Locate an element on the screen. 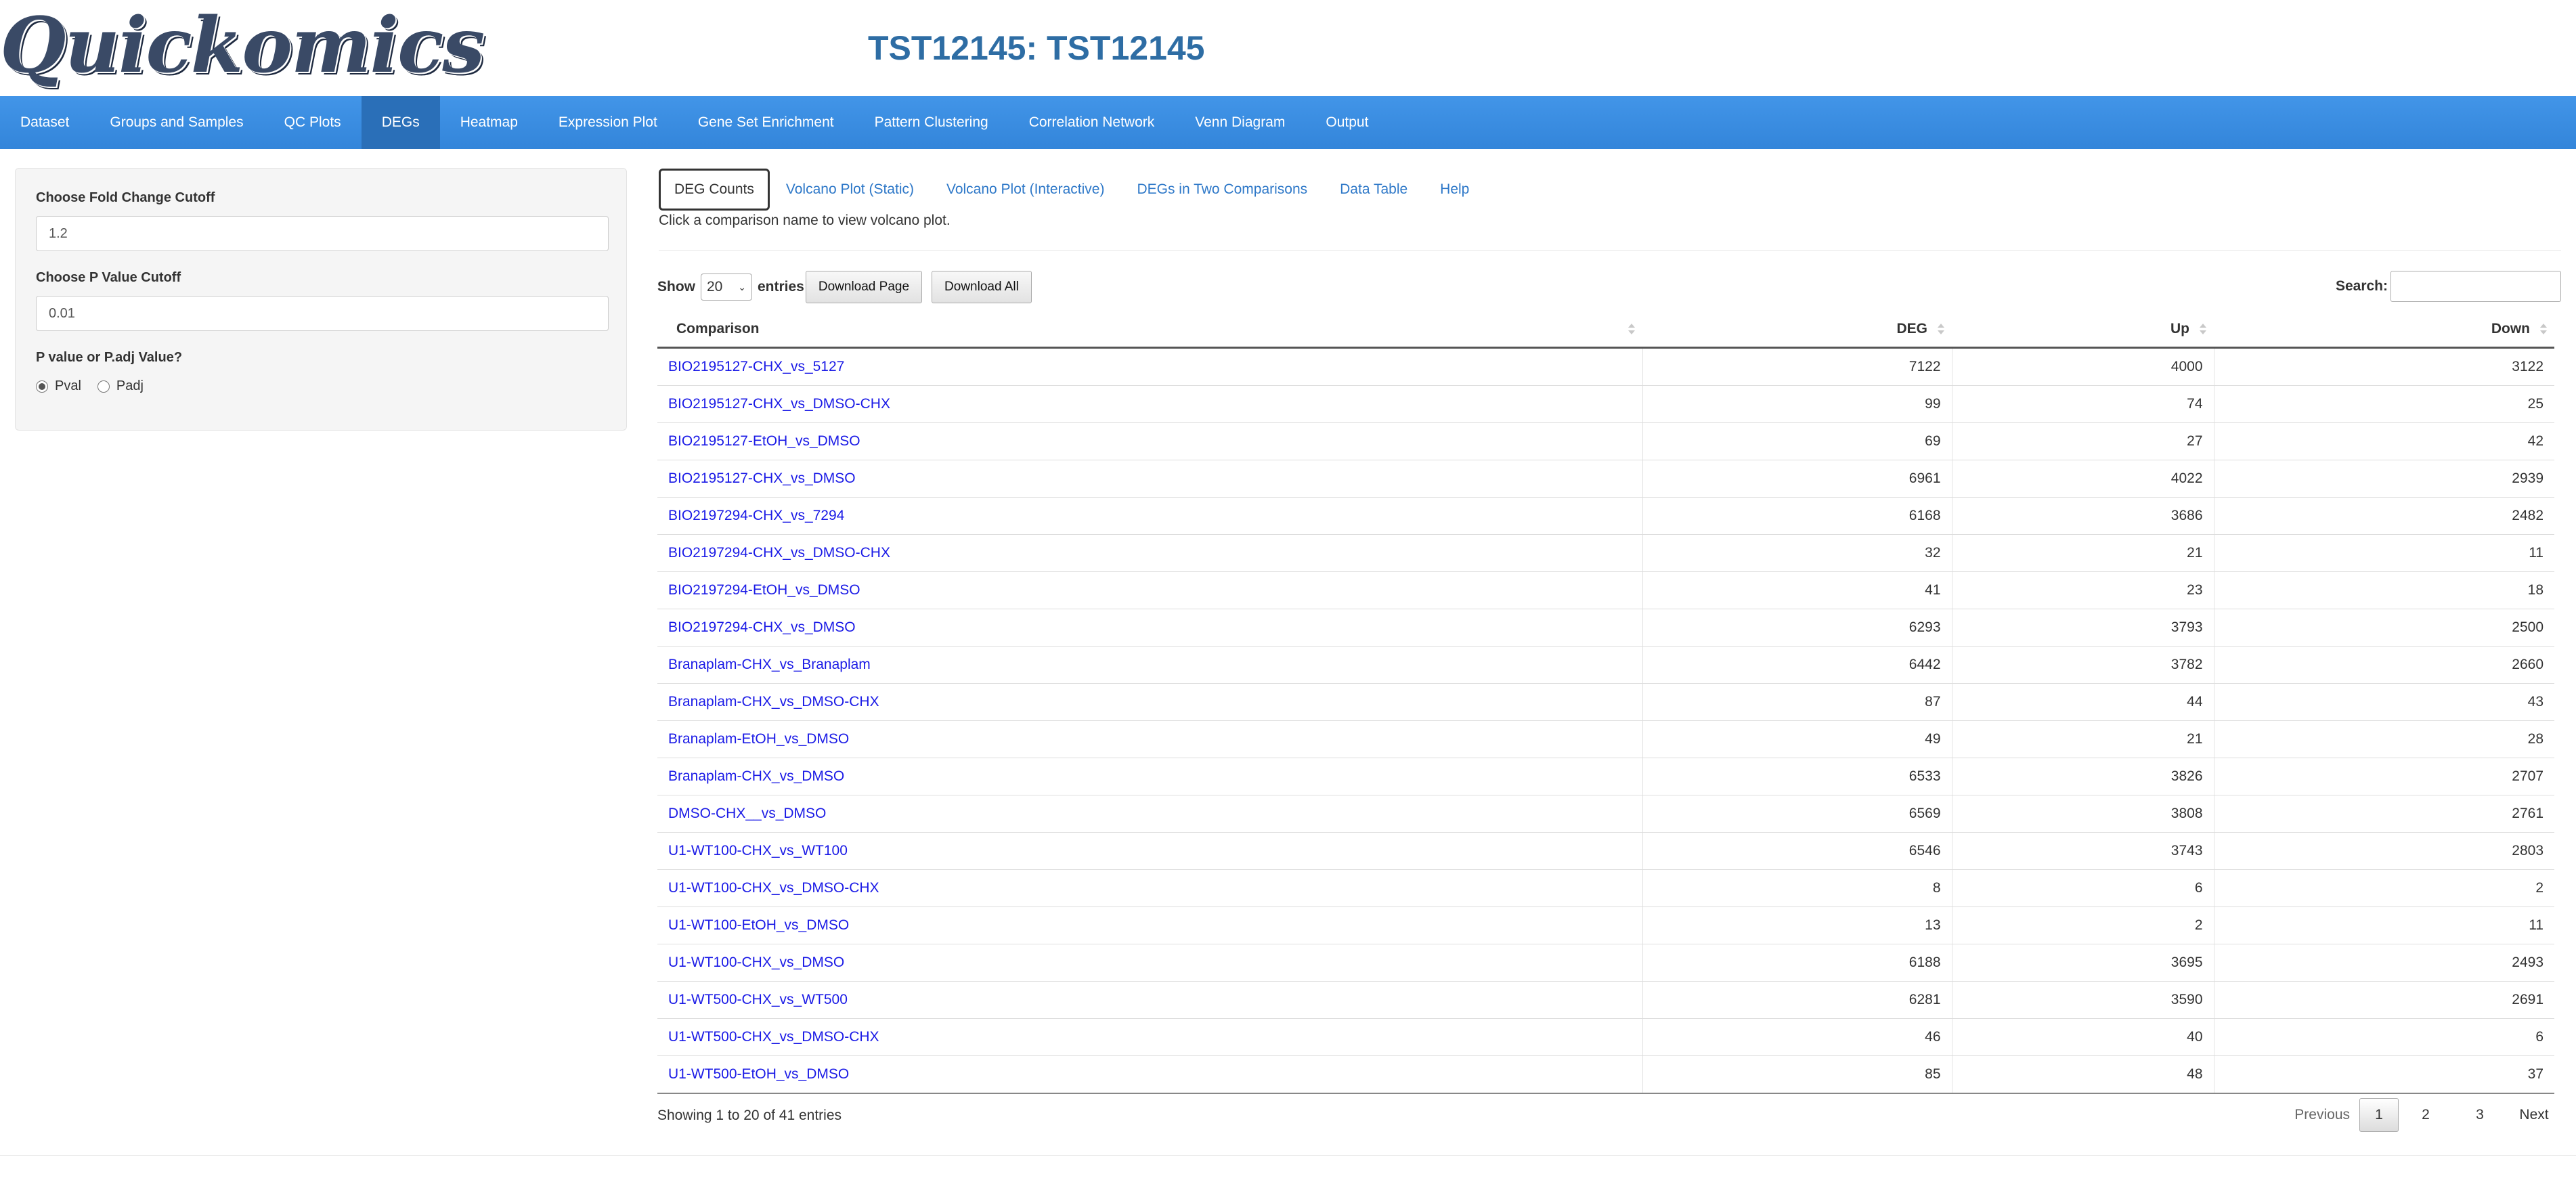 The image size is (2576, 1180). entries-select: 20 ⌄ is located at coordinates (726, 287).